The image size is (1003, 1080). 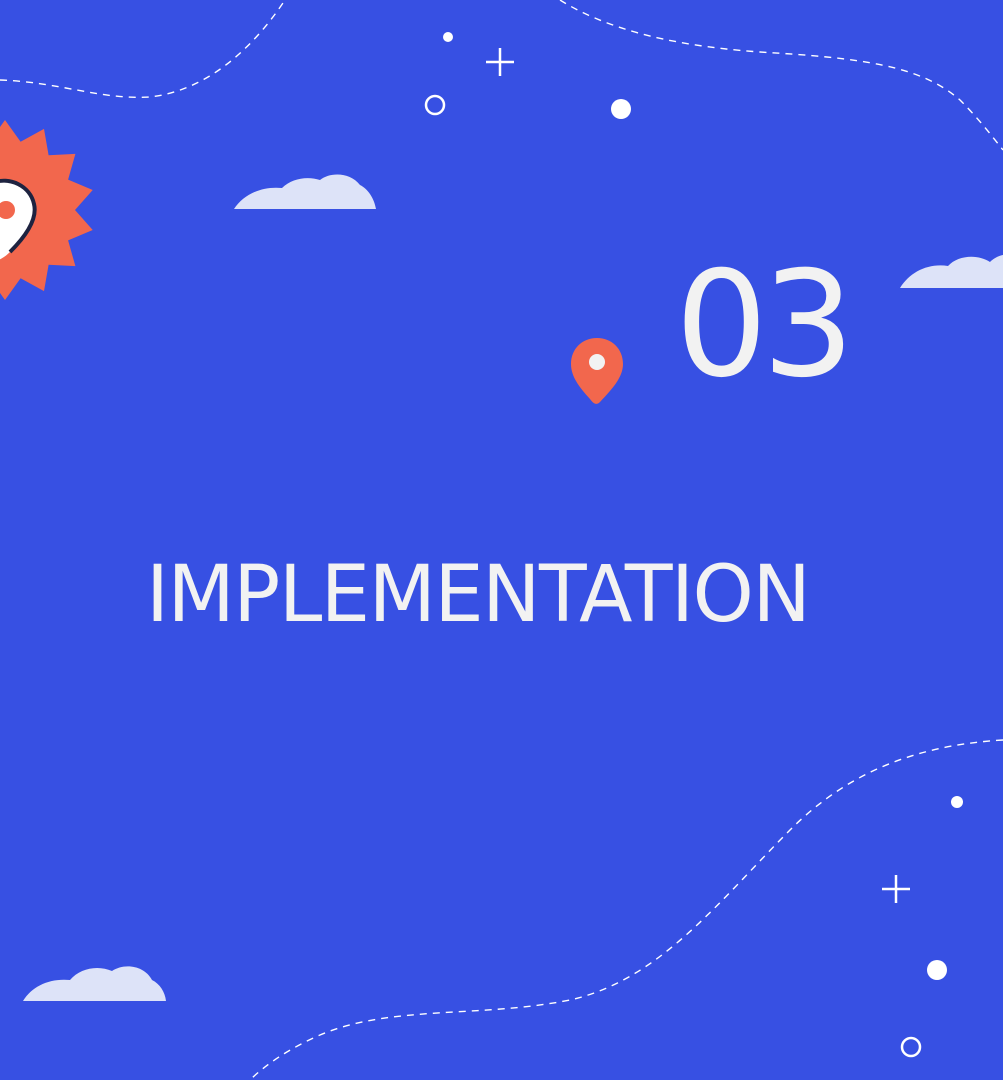 I want to click on map-pin-icon, so click(x=597, y=371).